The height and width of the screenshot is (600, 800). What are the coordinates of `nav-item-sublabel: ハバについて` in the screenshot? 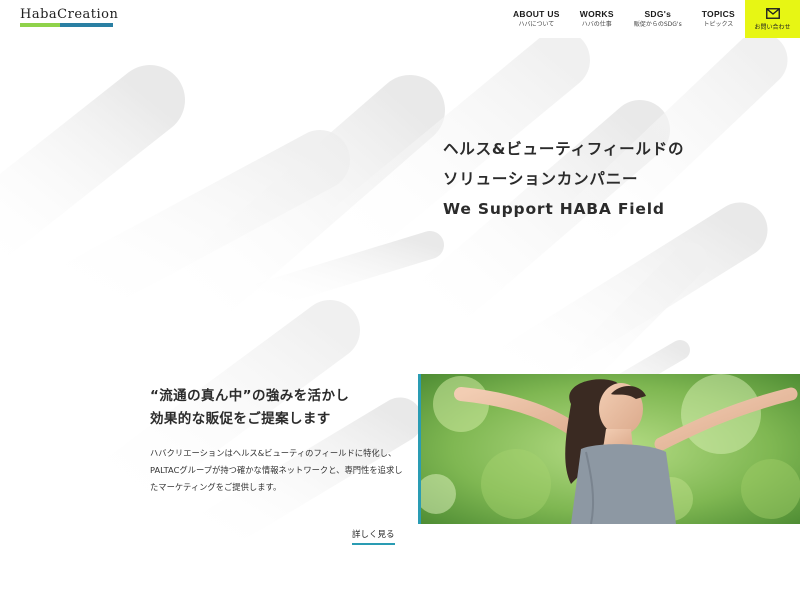 It's located at (536, 24).